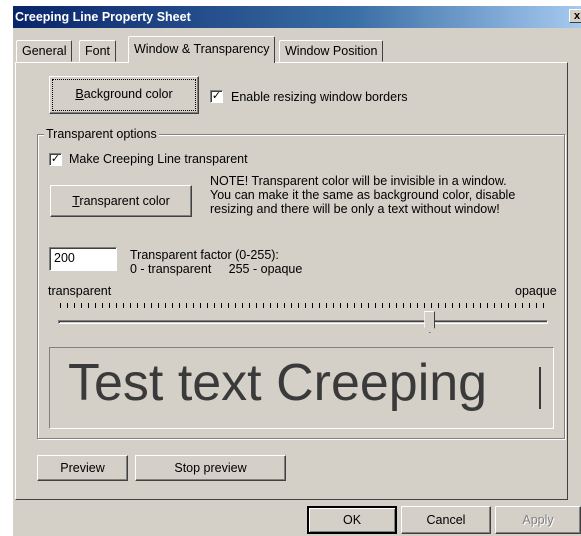 The width and height of the screenshot is (581, 536). What do you see at coordinates (297, 17) in the screenshot?
I see `title-bar: Creeping Line Property Sheet x` at bounding box center [297, 17].